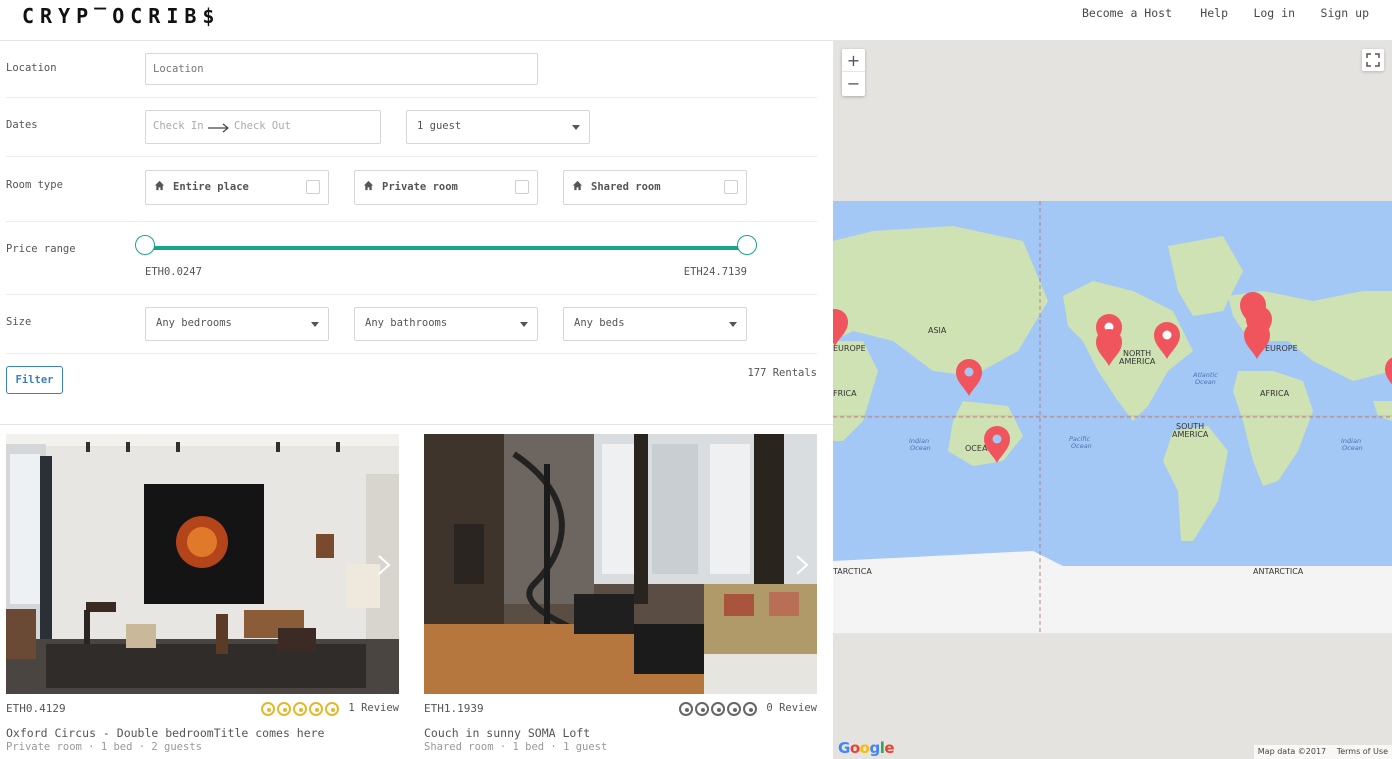 The height and width of the screenshot is (759, 1392). Describe the element at coordinates (1292, 751) in the screenshot. I see `map-data-text: Map data ©2017` at that location.